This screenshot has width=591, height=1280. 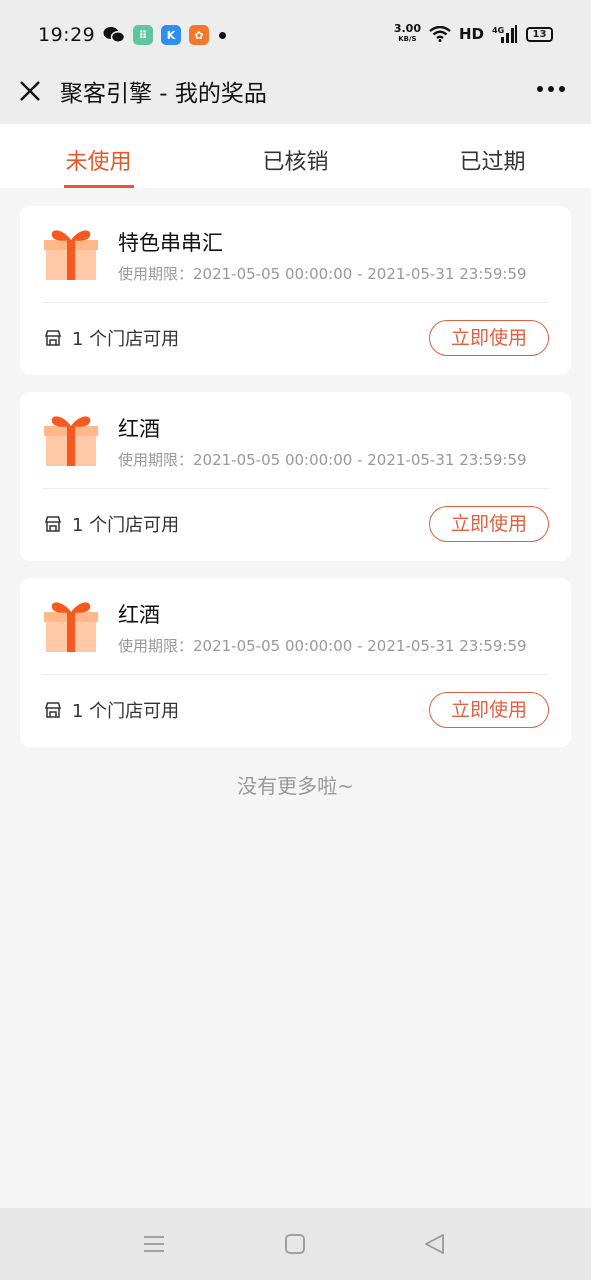 I want to click on system-icons: 3.00 KB/S HD 4G 13, so click(x=473, y=33).